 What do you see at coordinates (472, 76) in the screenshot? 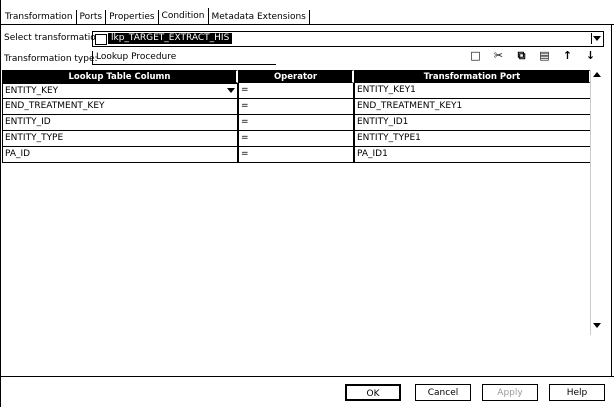
I see `header-transformation-port: Transformation Port` at bounding box center [472, 76].